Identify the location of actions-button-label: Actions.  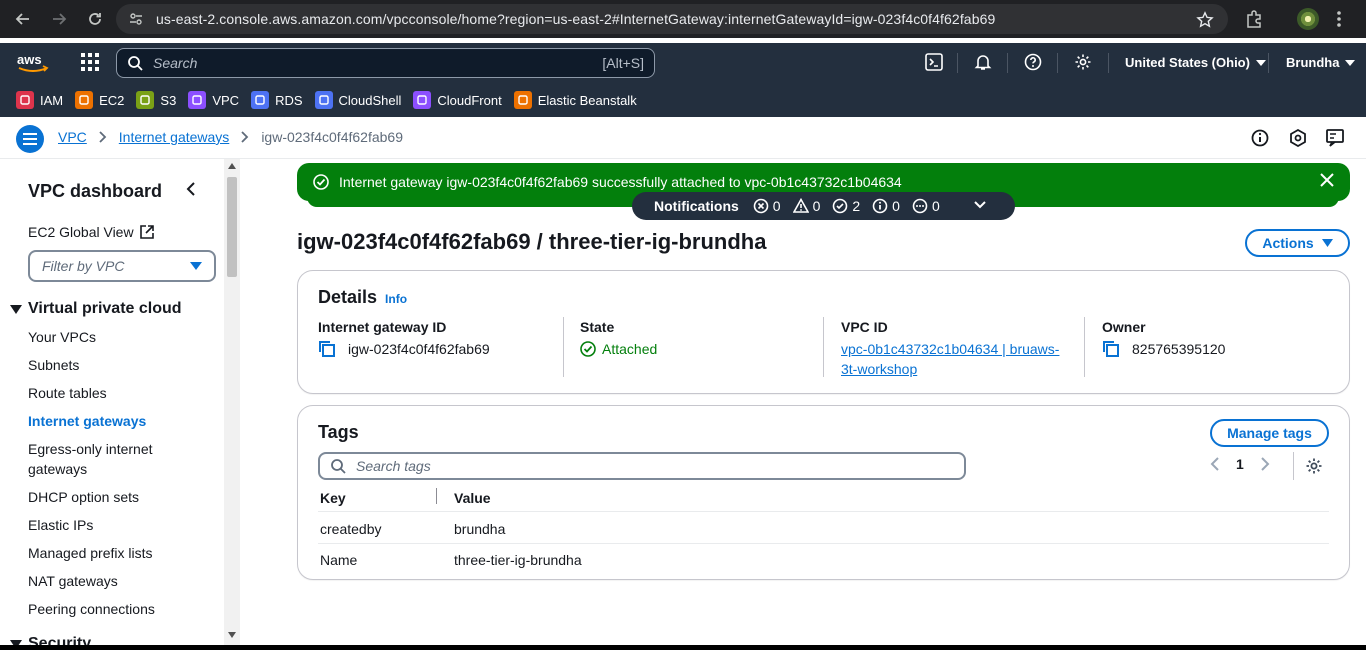
(1288, 243).